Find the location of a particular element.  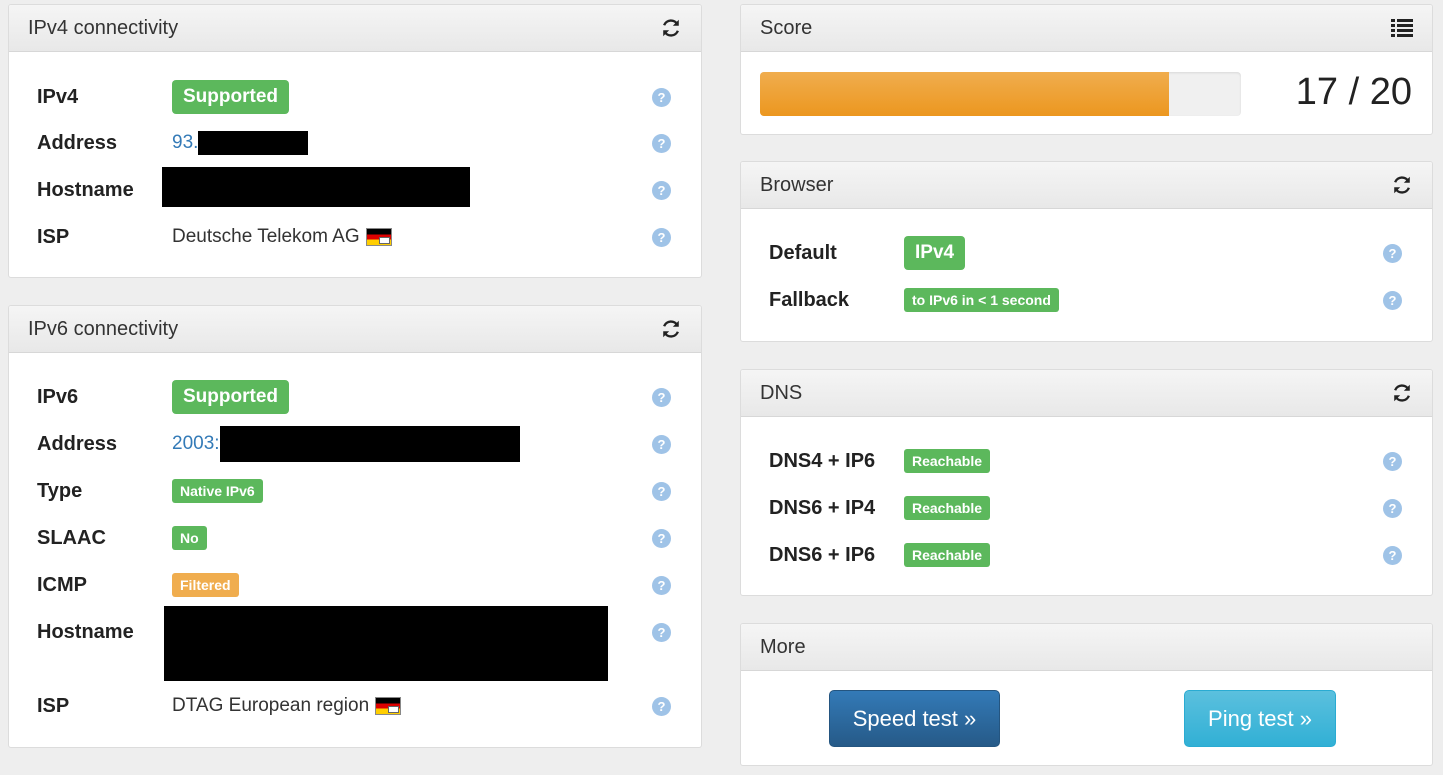

ping-test-button: Ping test » is located at coordinates (1260, 718).